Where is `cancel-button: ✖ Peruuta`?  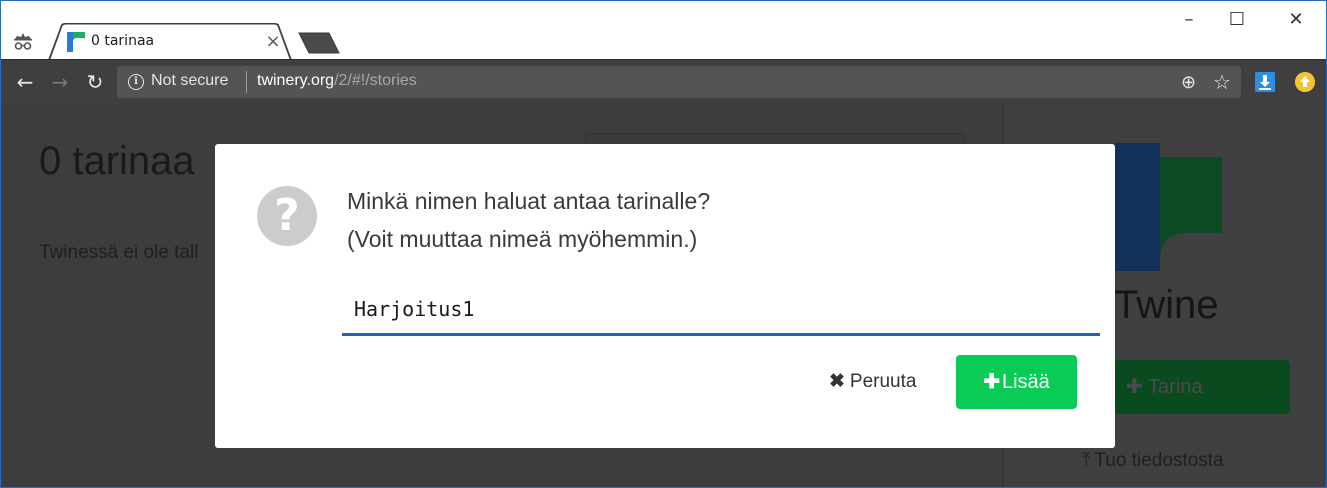 cancel-button: ✖ Peruuta is located at coordinates (872, 382).